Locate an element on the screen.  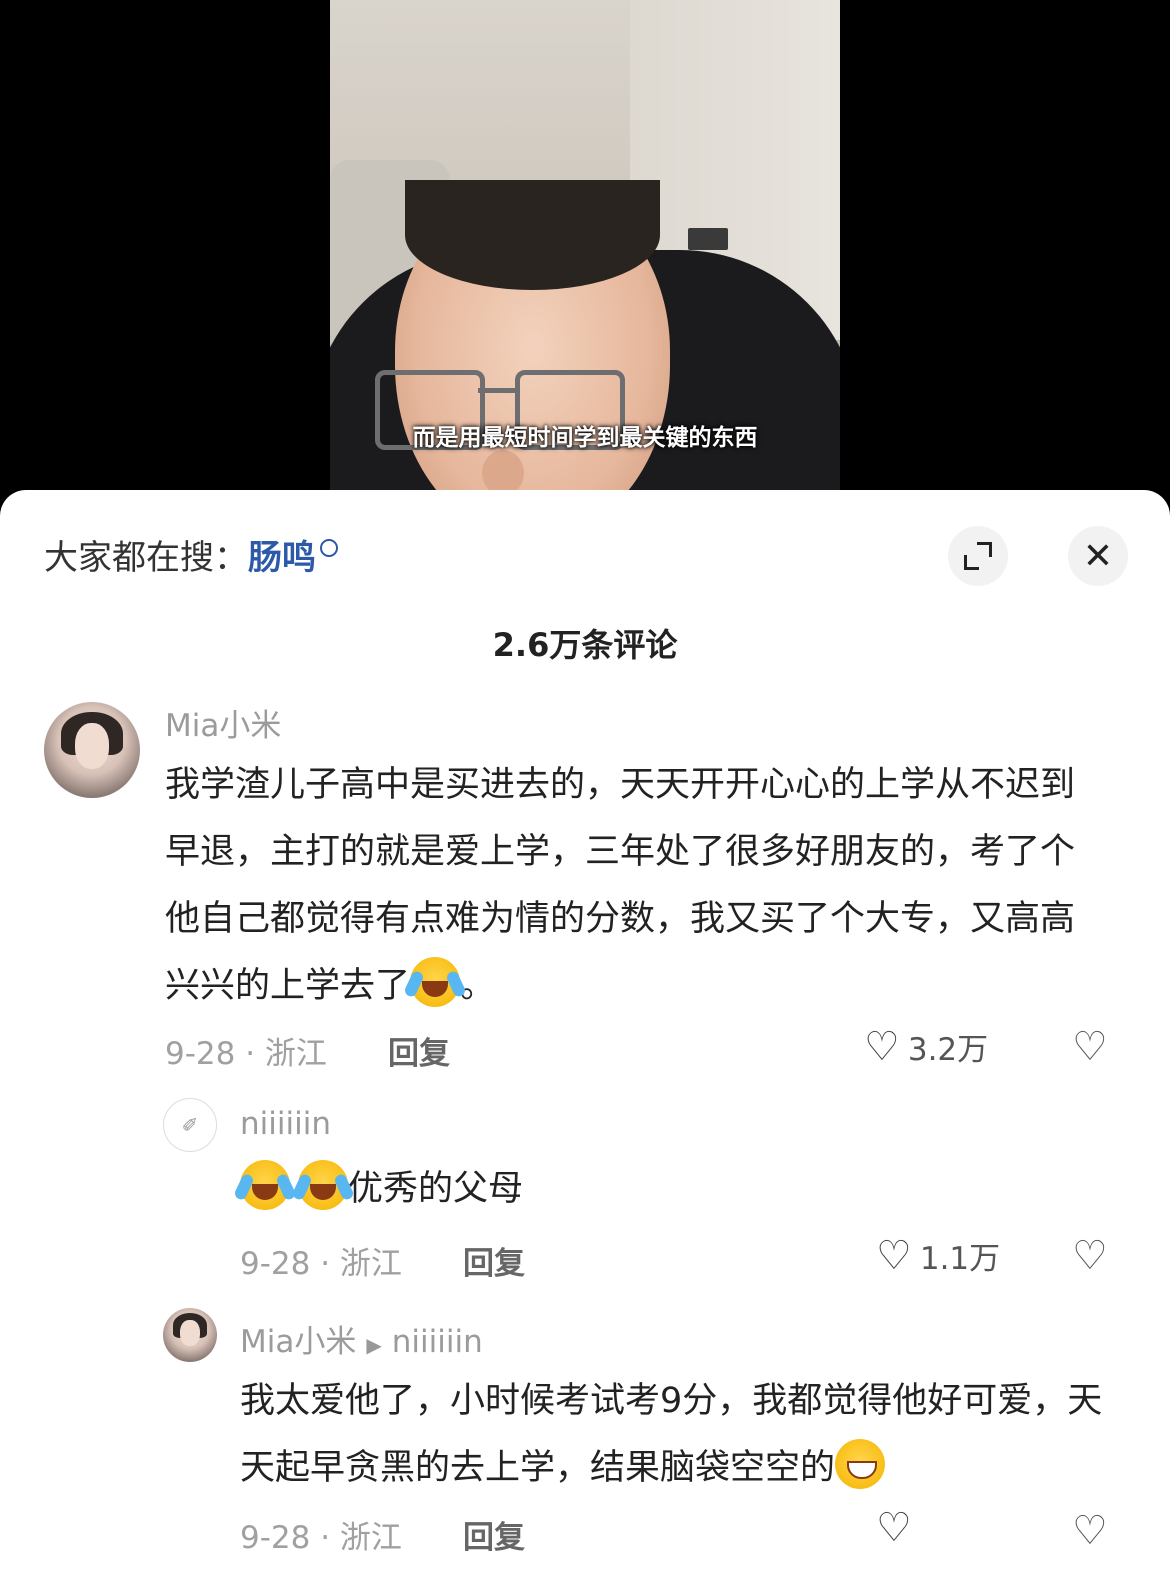
like-count: 1.1万 is located at coordinates (960, 1259).